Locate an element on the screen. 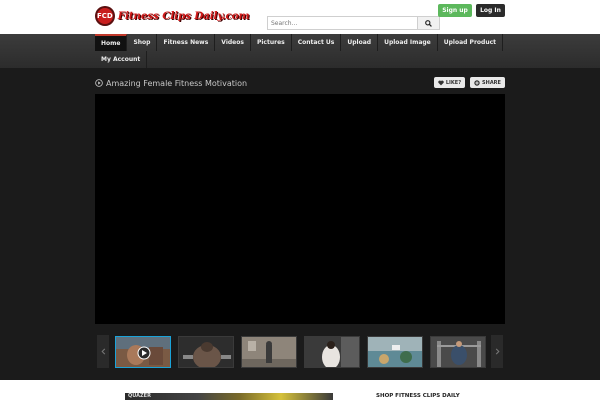  search-button is located at coordinates (428, 23).